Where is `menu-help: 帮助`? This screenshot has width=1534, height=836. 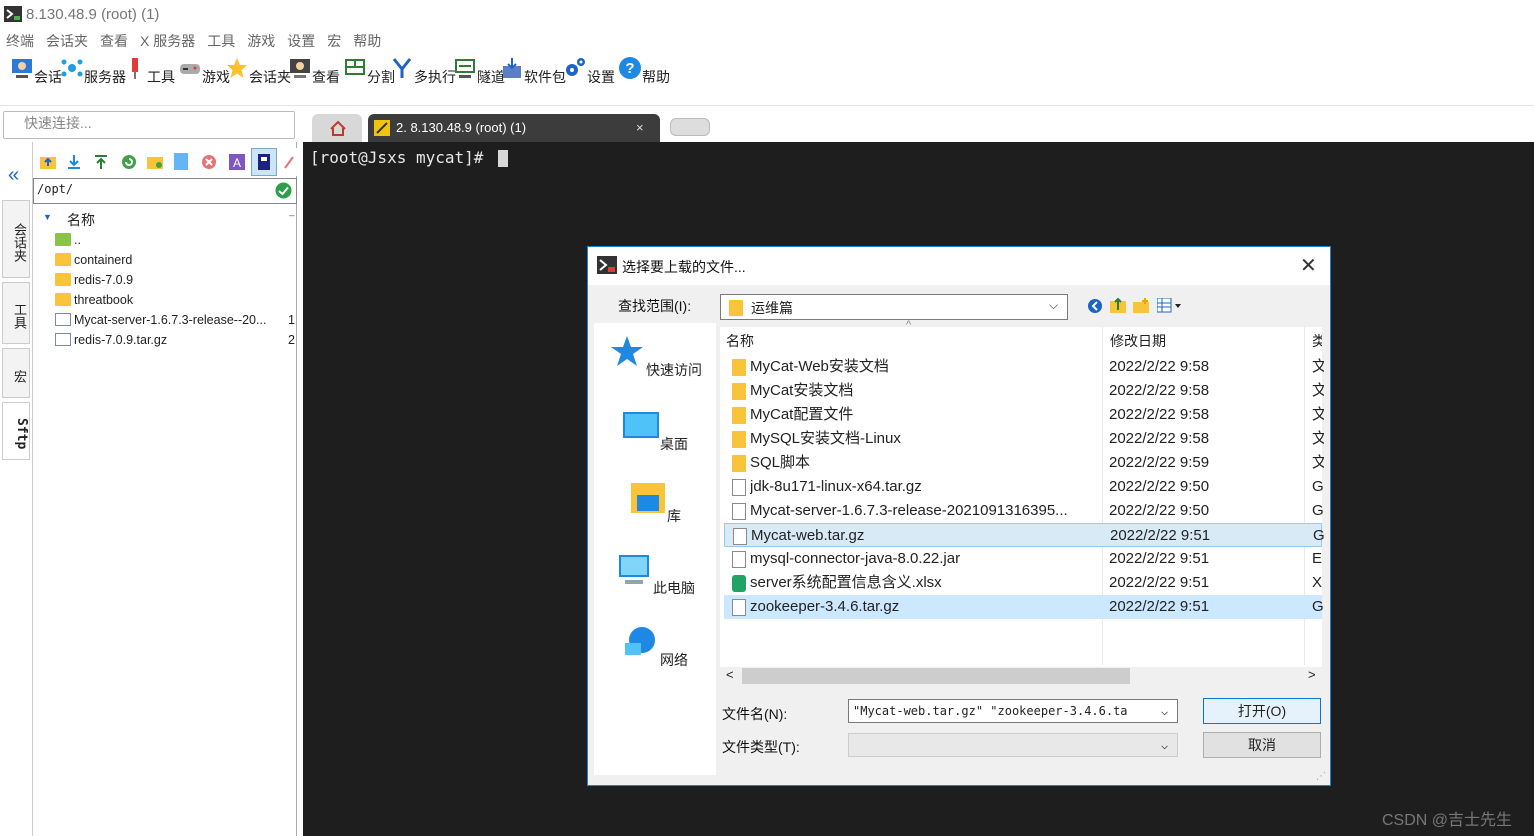
menu-help: 帮助 is located at coordinates (367, 41).